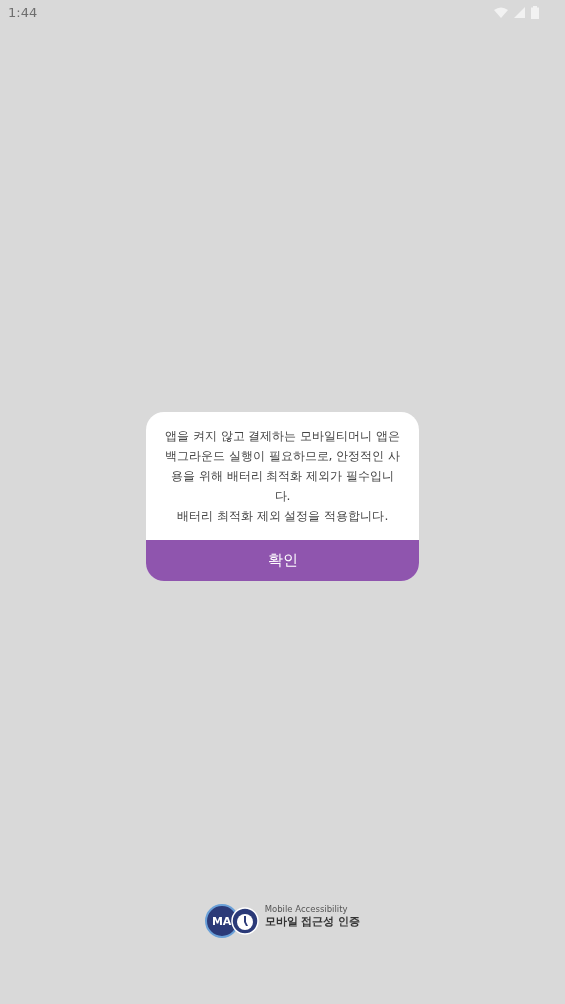 The height and width of the screenshot is (1004, 565). Describe the element at coordinates (306, 909) in the screenshot. I see `badge-title: Mobile Accessibility` at that location.